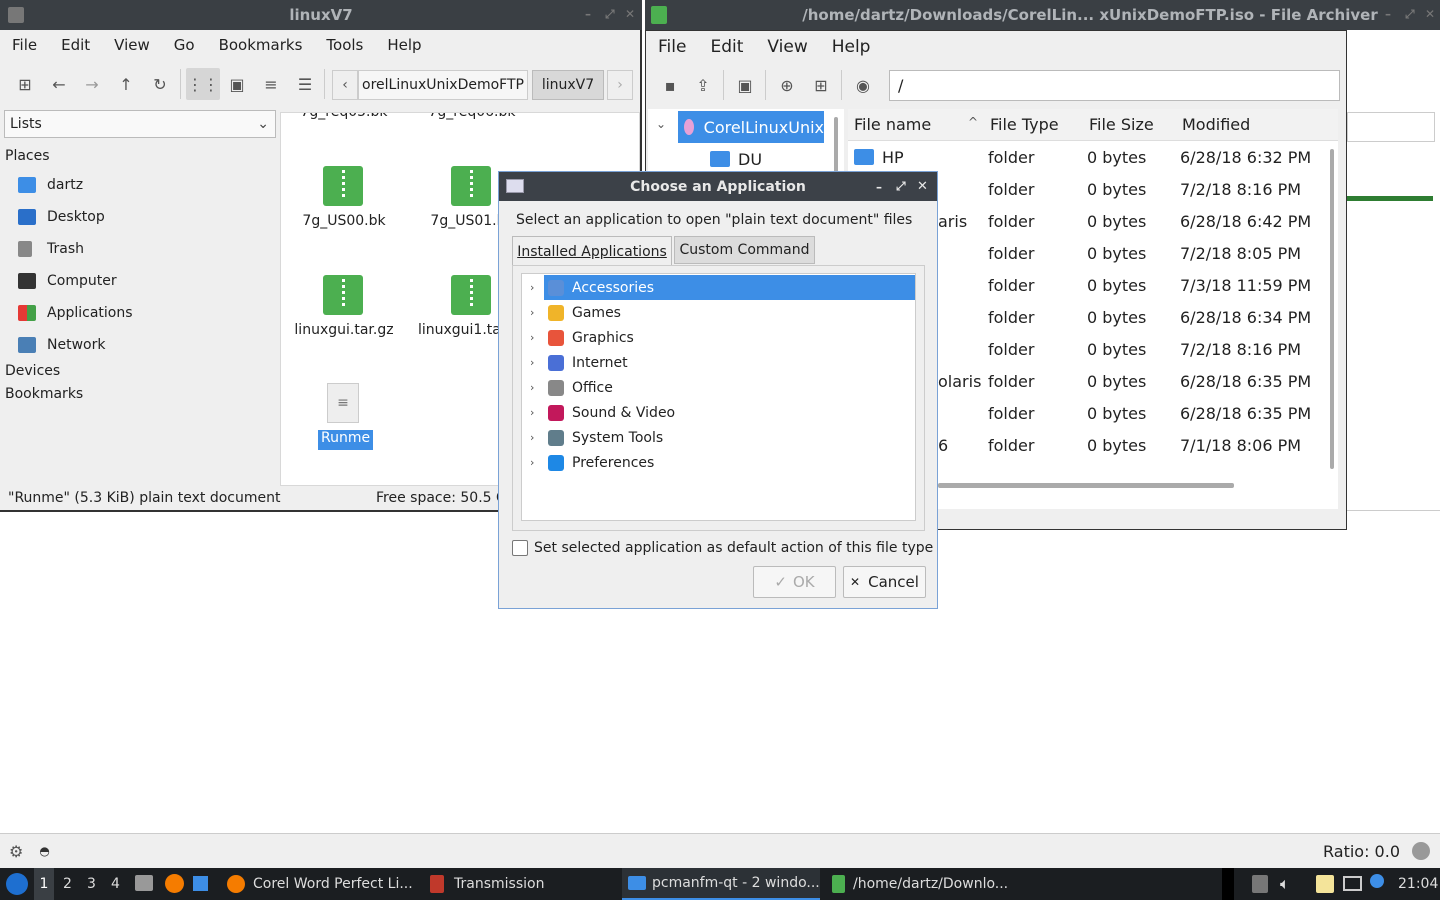 This screenshot has width=1440, height=900. Describe the element at coordinates (703, 85) in the screenshot. I see `extract-icon: ⇪` at that location.